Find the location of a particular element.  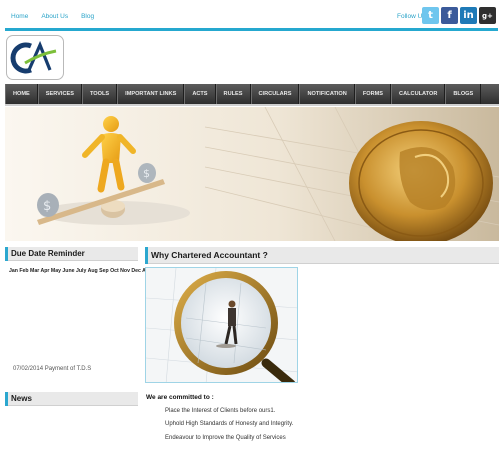

facebook-icon: f is located at coordinates (449, 15).